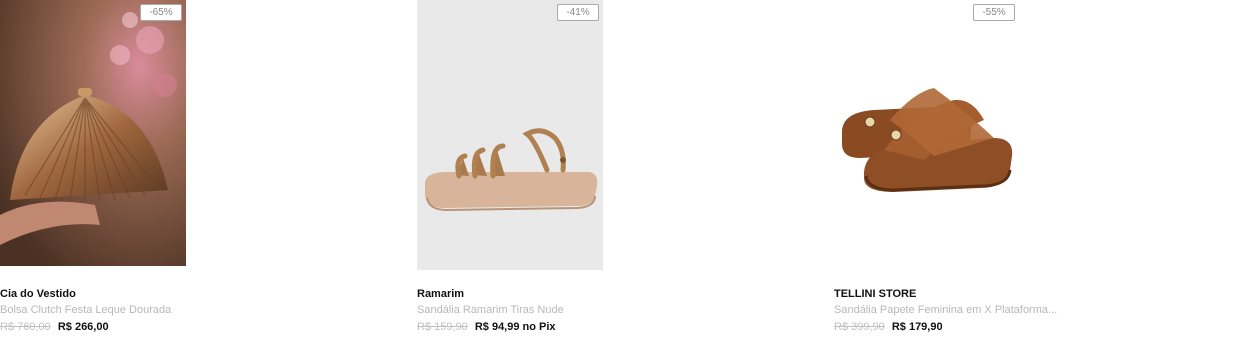  I want to click on product-image: -41%, so click(510, 135).